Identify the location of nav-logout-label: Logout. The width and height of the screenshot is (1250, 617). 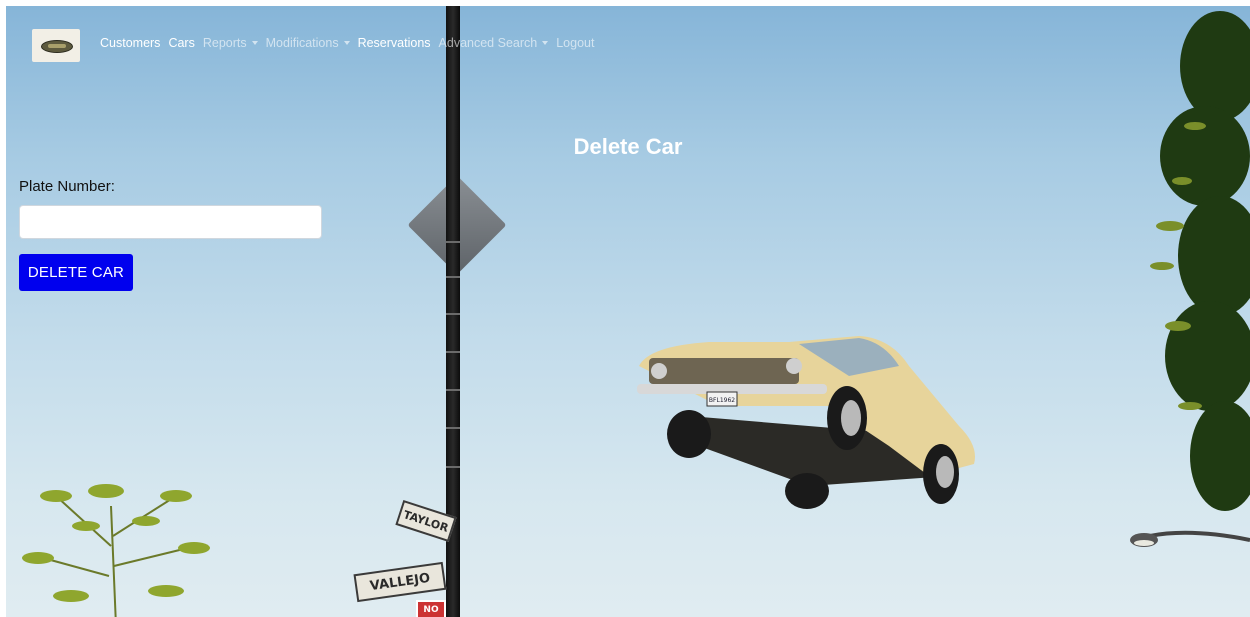
(575, 43).